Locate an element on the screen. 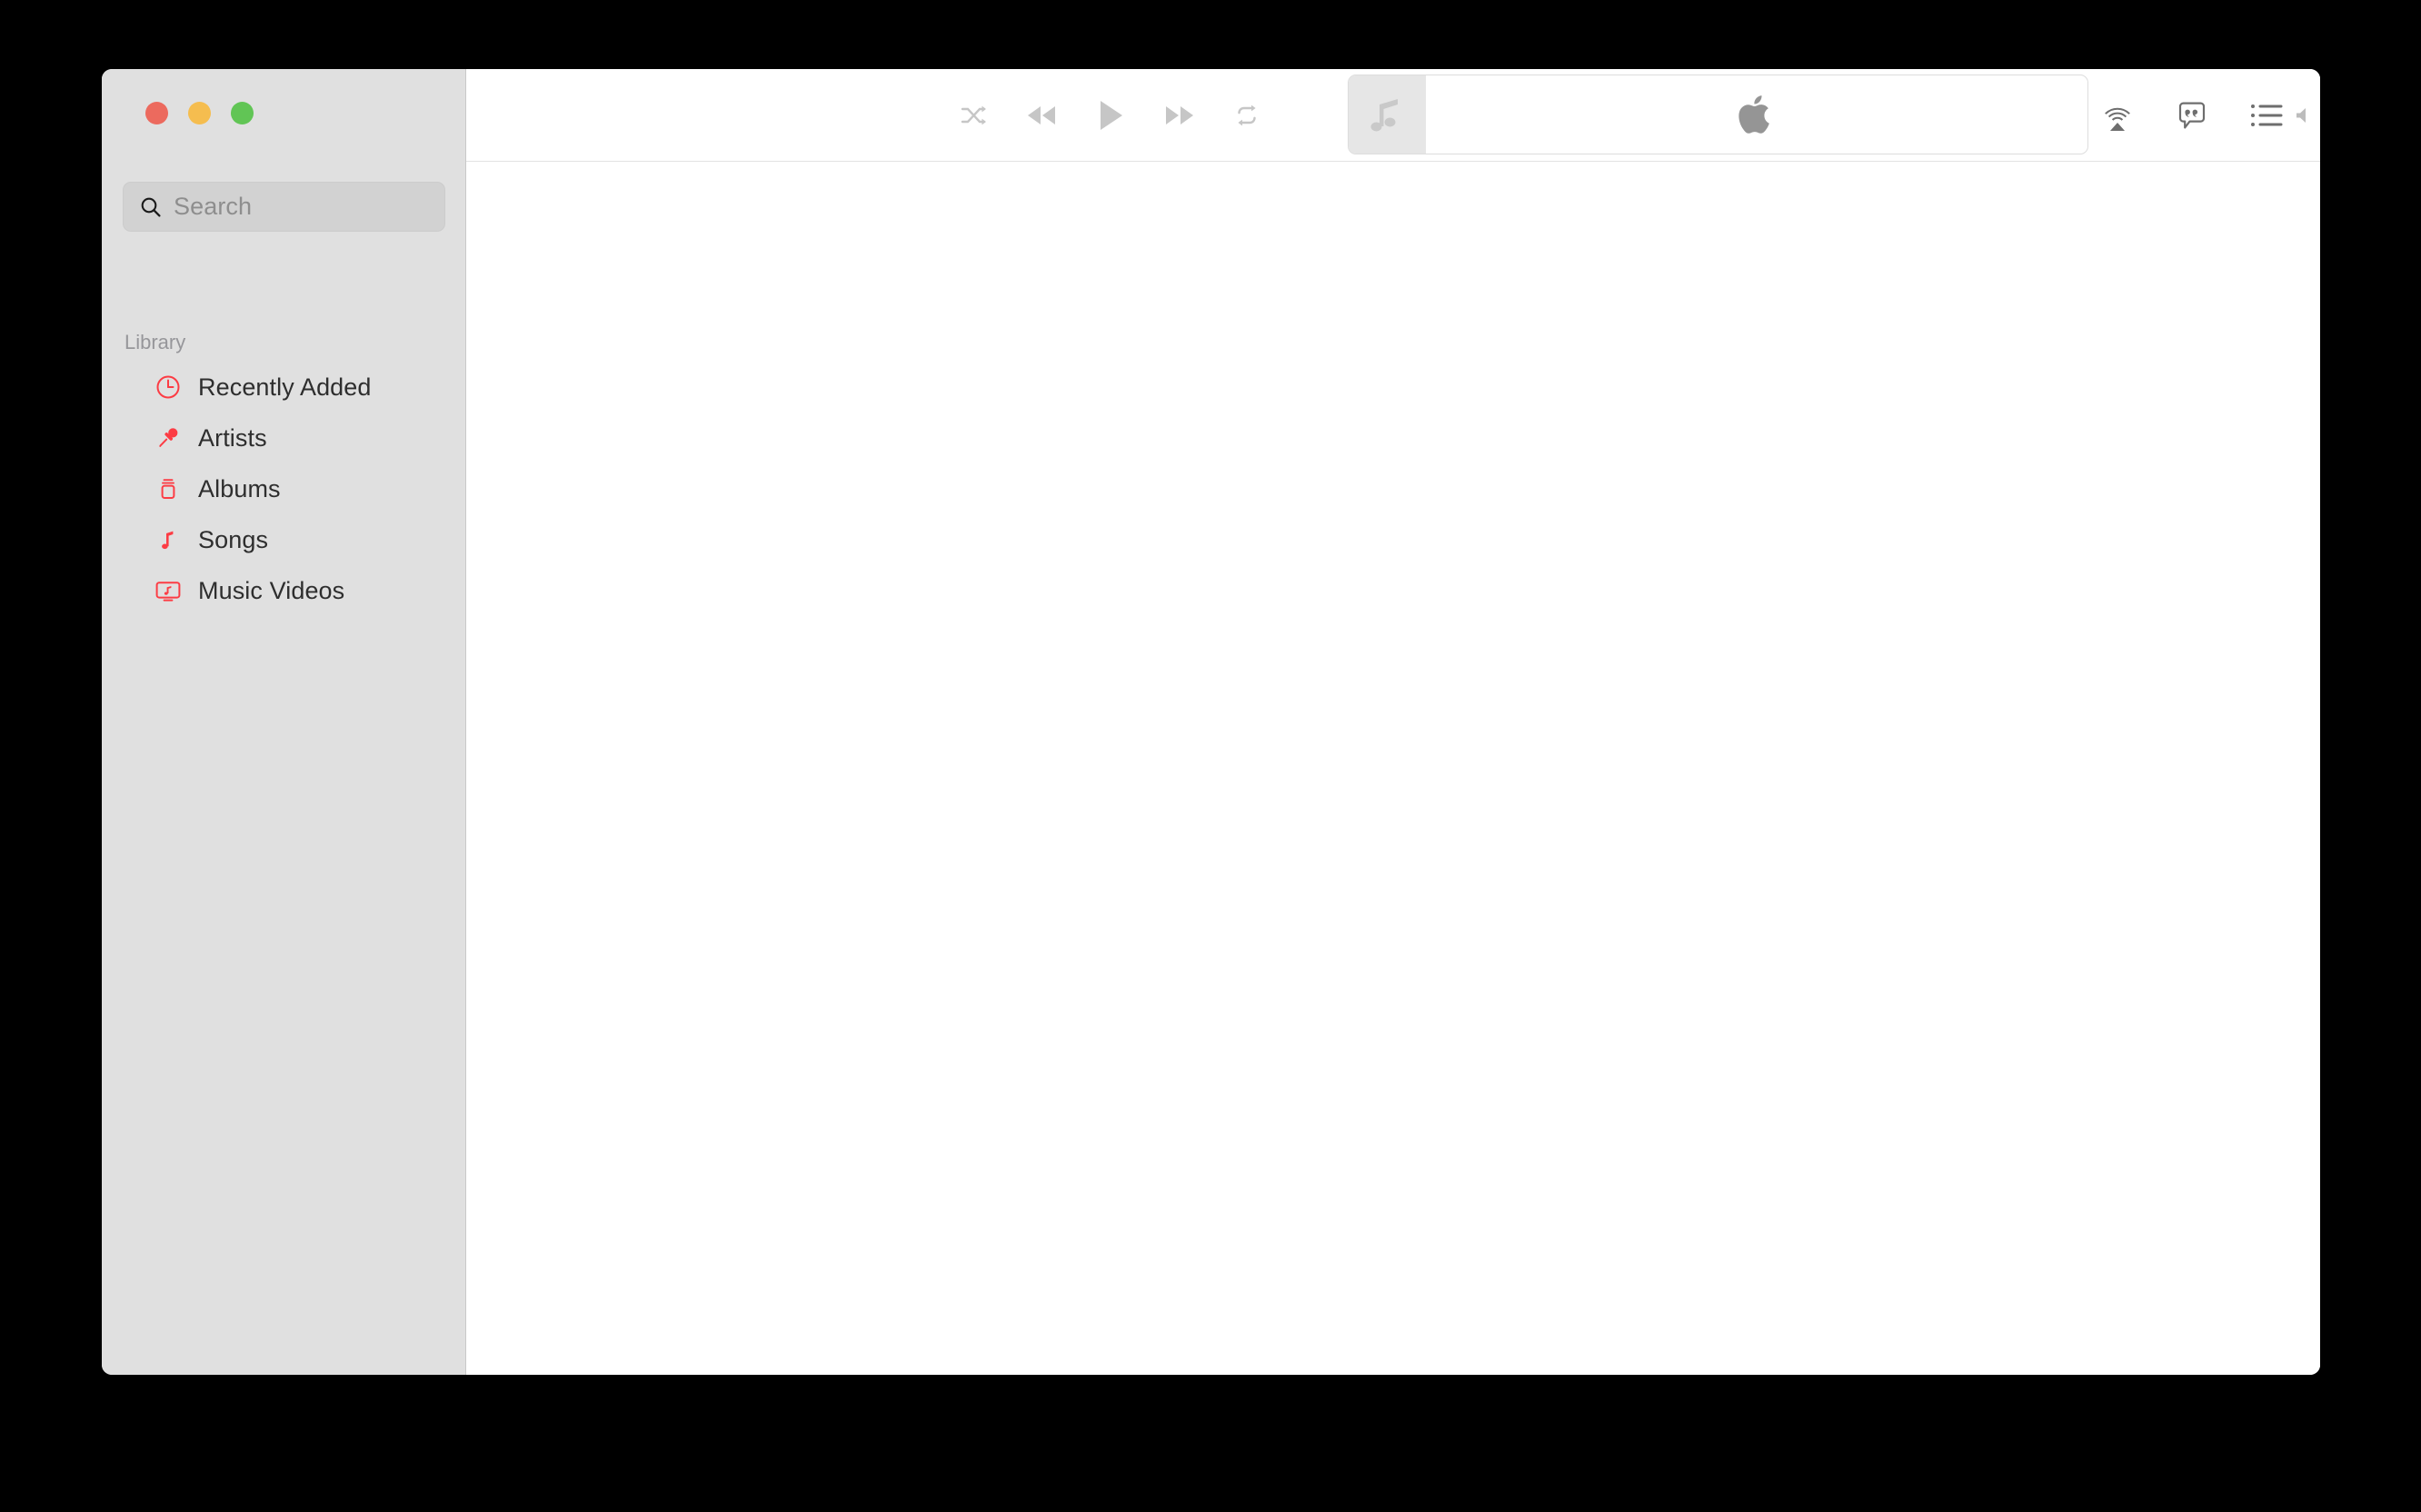  sidebar-item-music-videos: Music Videos is located at coordinates (283, 590).